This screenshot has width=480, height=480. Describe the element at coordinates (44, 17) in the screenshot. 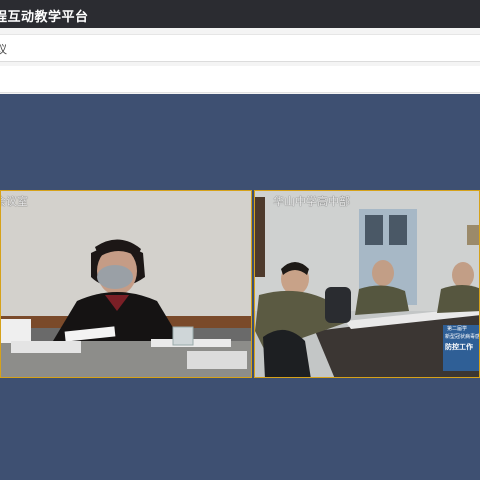

I see `app-title: 程互动教学平台` at that location.